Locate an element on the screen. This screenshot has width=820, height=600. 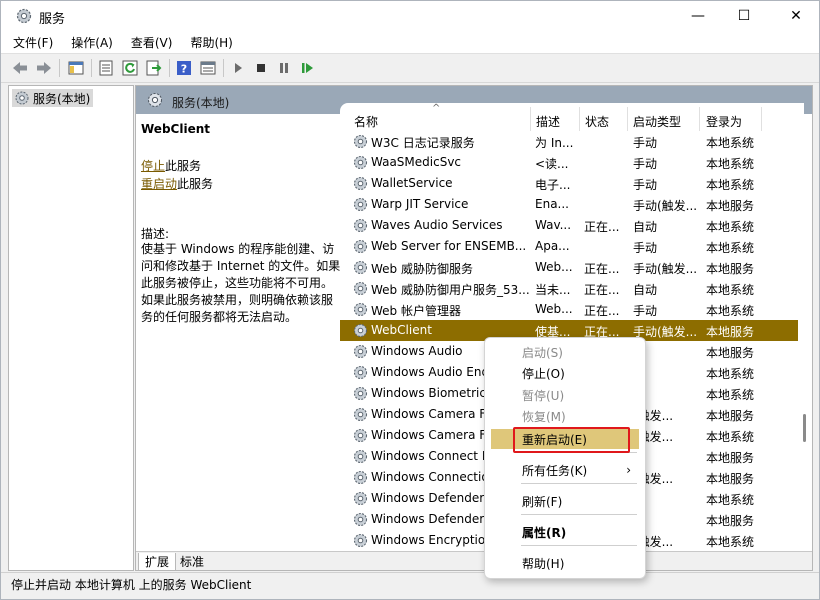
column-name: 名称 is located at coordinates (366, 121).